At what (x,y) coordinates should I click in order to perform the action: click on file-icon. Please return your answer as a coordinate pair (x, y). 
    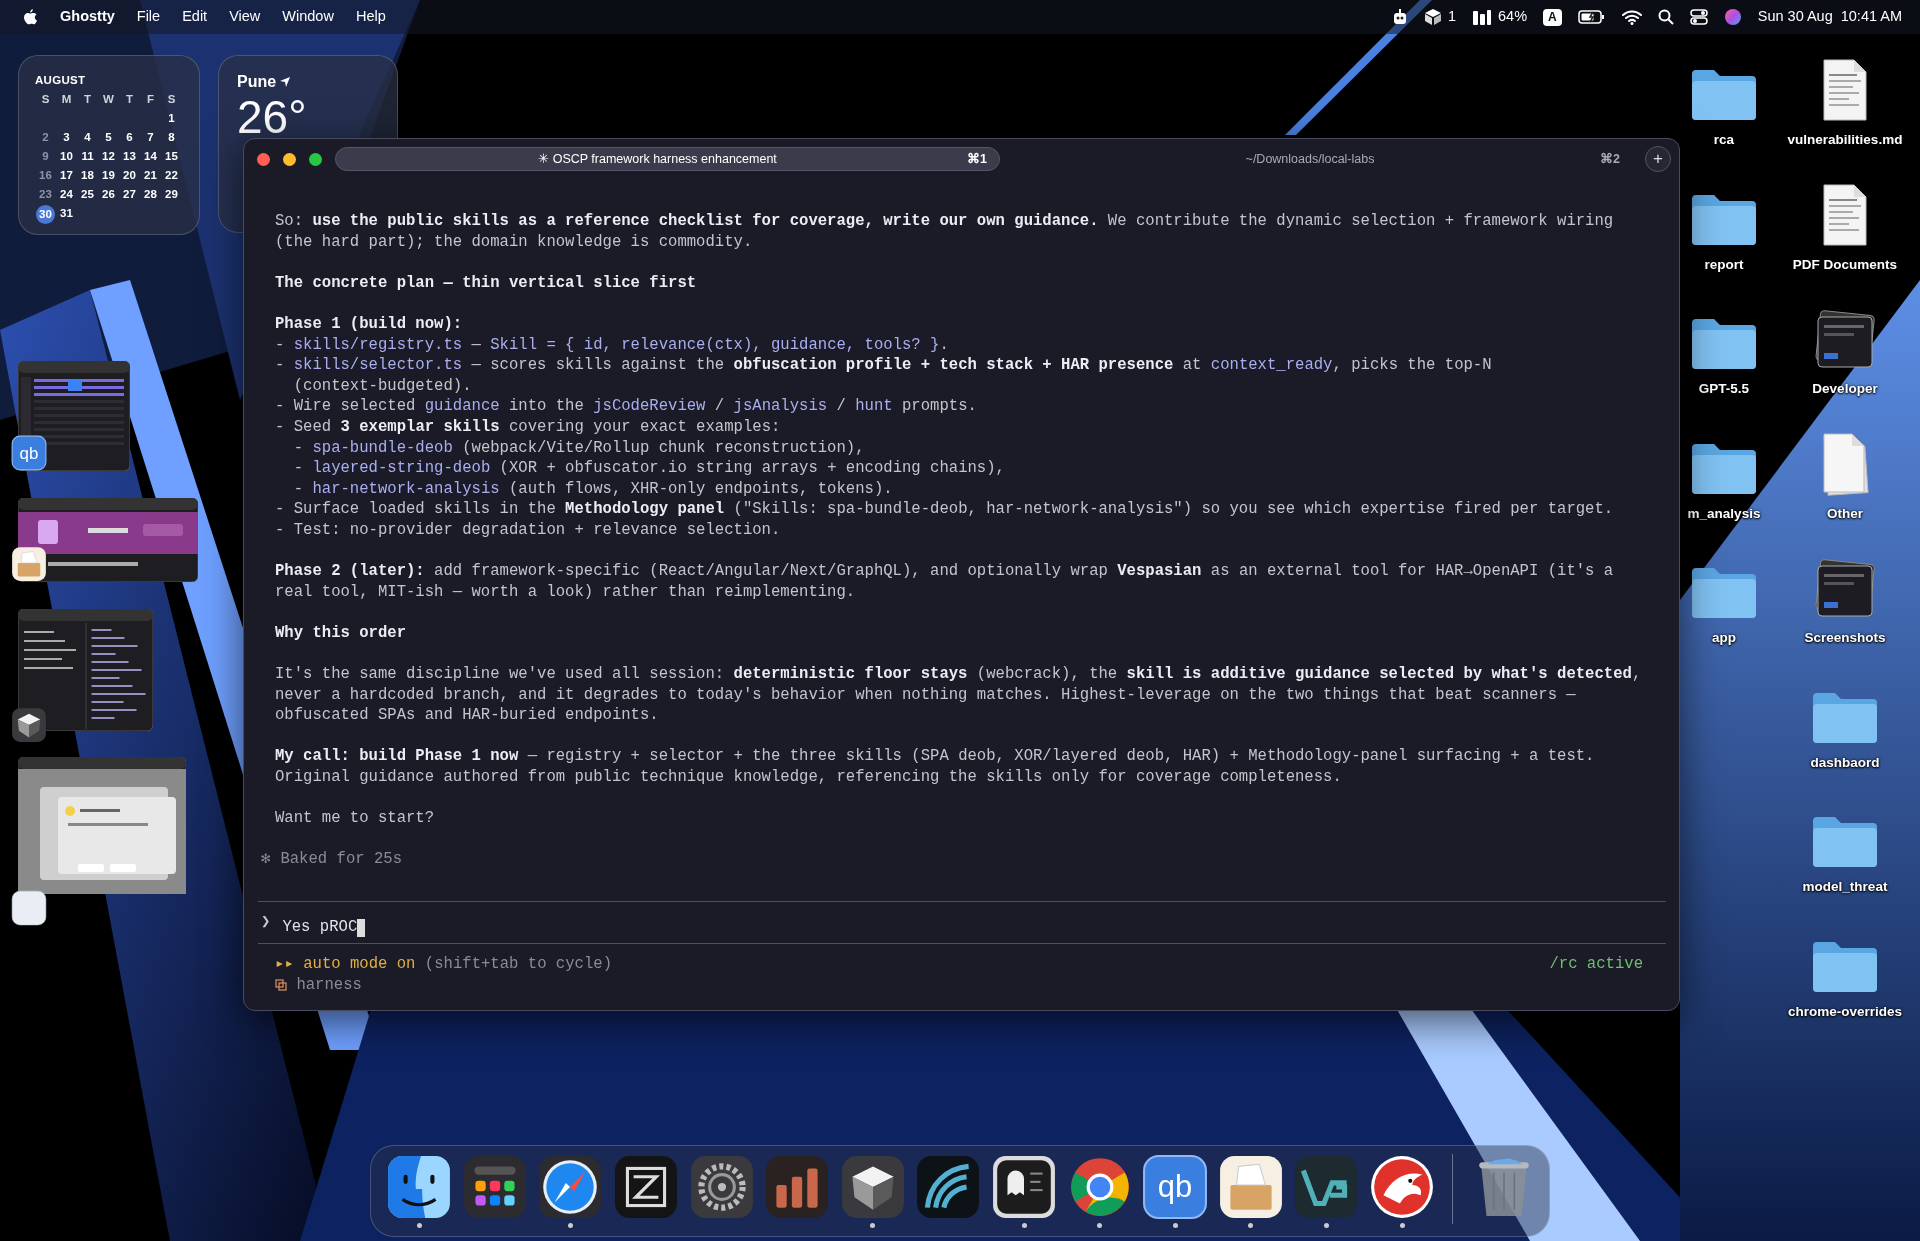
    Looking at the image, I should click on (1845, 463).